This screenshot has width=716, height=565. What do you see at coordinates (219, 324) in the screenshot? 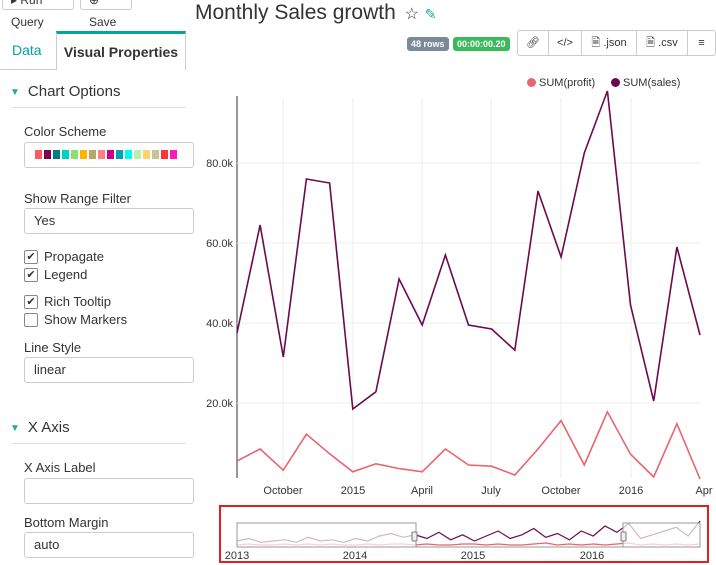
I see `y-tick-label: 40.0k` at bounding box center [219, 324].